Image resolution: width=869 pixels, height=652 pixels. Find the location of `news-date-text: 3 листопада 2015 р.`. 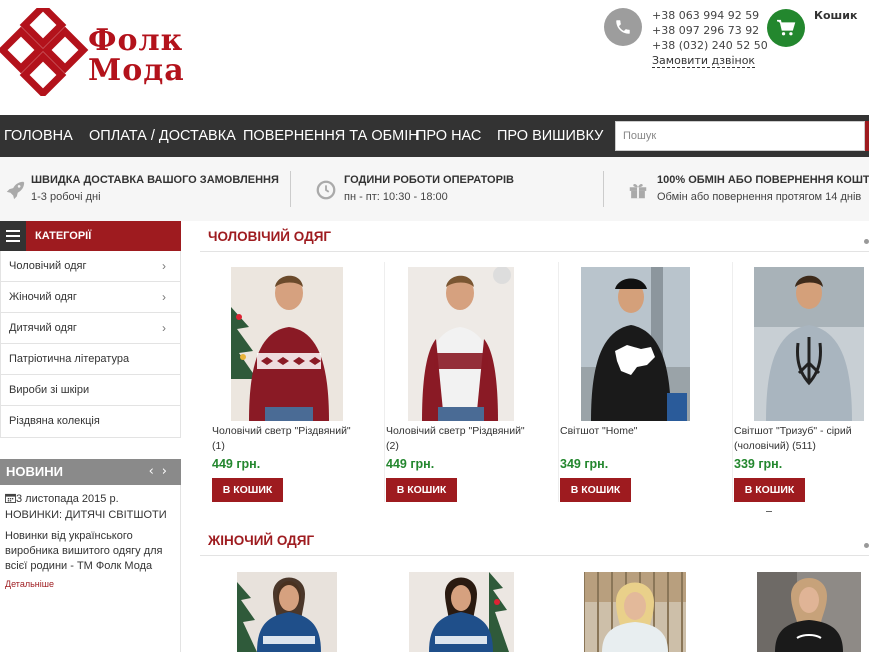

news-date-text: 3 листопада 2015 р. is located at coordinates (67, 499).